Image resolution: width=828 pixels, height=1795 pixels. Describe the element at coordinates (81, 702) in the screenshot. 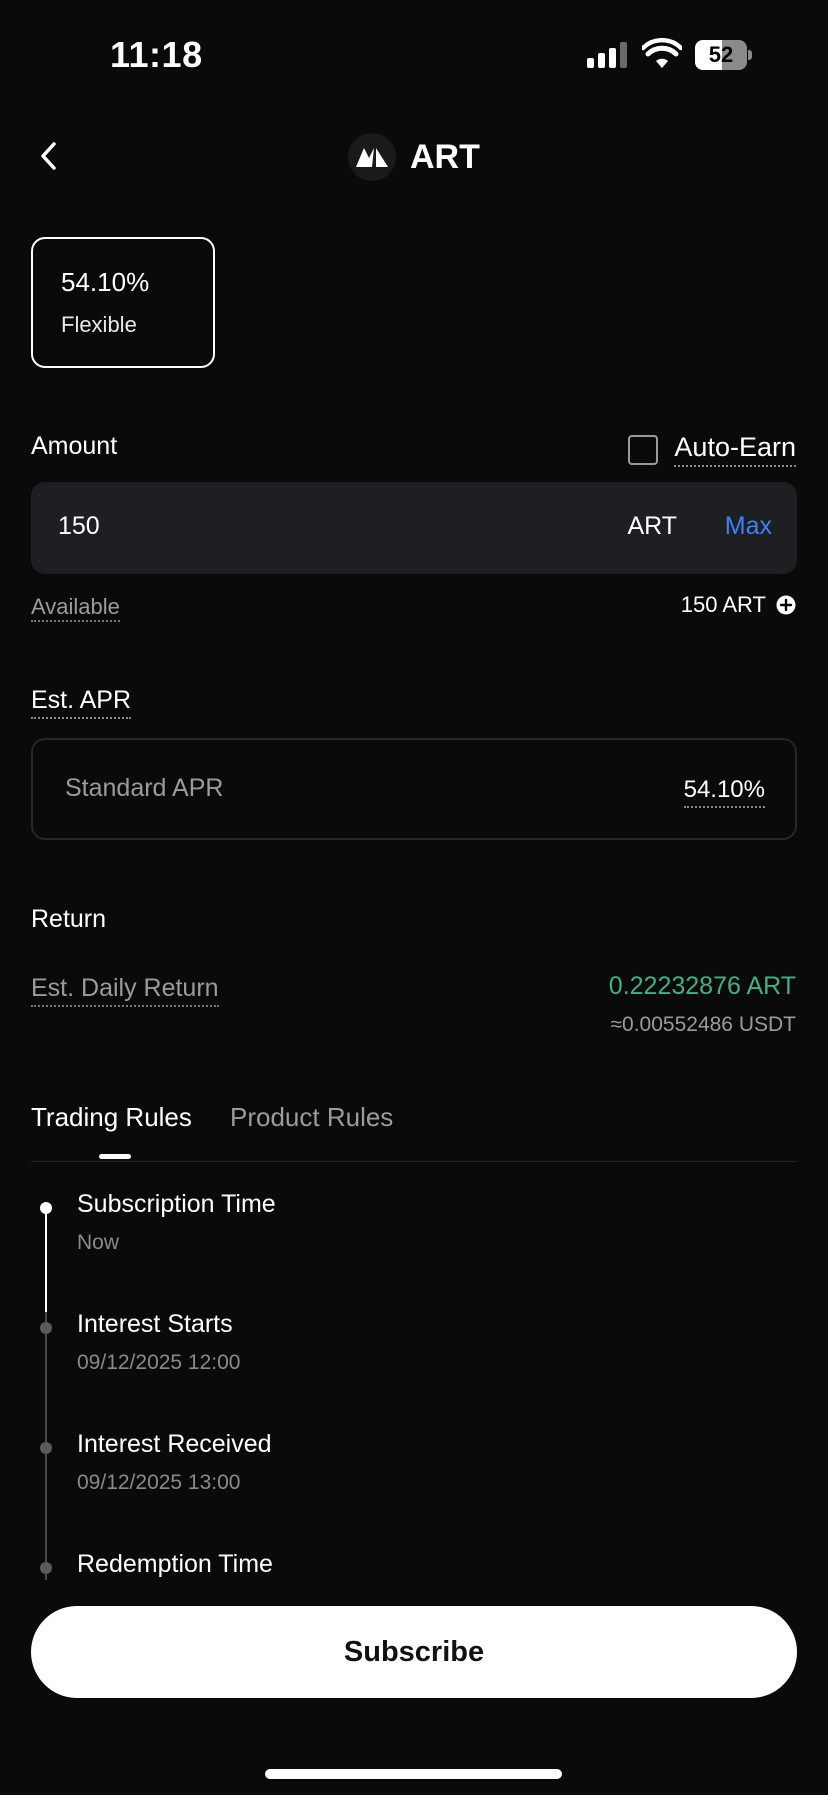

I see `est-apr-label: Est. APR` at that location.